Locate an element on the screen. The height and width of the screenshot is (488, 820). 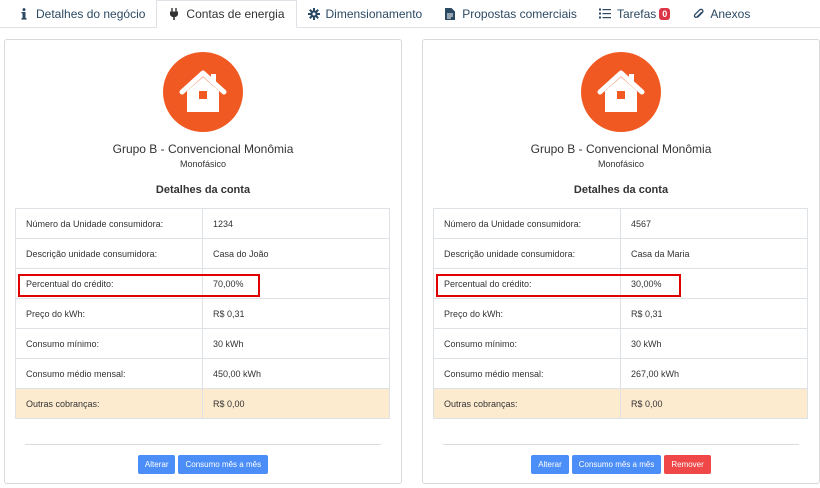
tab-label: Anexos is located at coordinates (730, 13).